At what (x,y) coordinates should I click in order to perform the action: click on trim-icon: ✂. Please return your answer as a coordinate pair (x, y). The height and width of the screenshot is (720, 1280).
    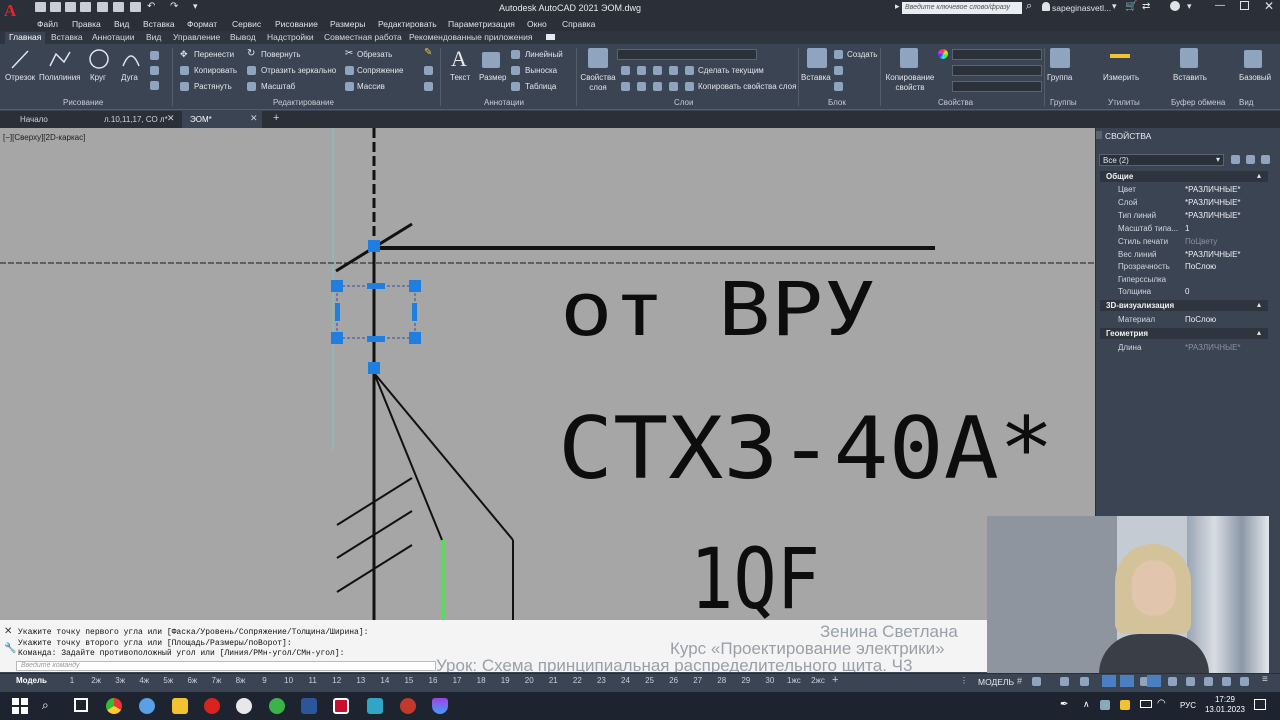
    Looking at the image, I should click on (349, 53).